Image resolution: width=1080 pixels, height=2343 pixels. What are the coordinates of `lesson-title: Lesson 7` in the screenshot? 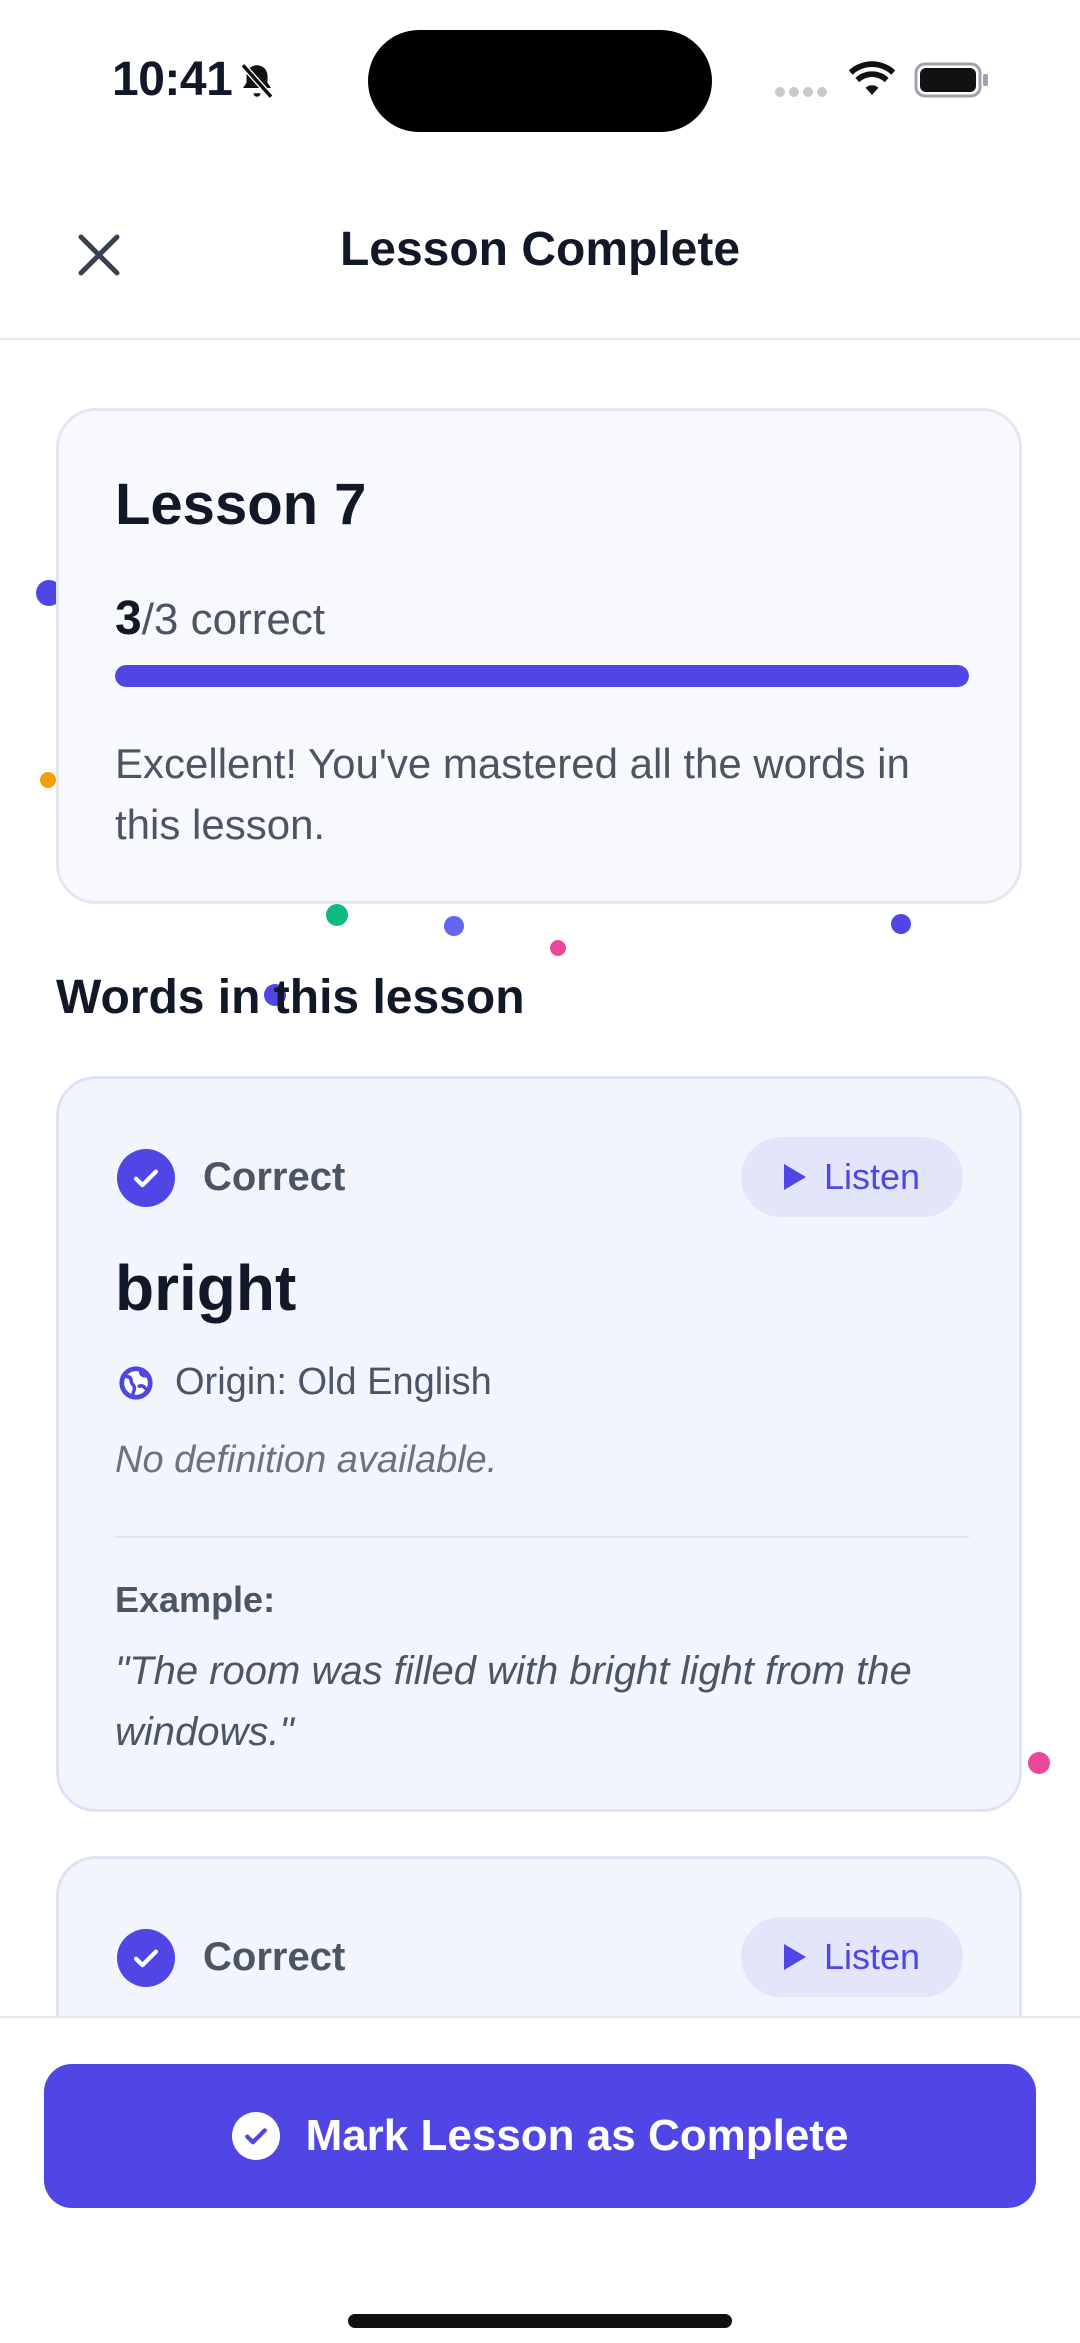 It's located at (241, 504).